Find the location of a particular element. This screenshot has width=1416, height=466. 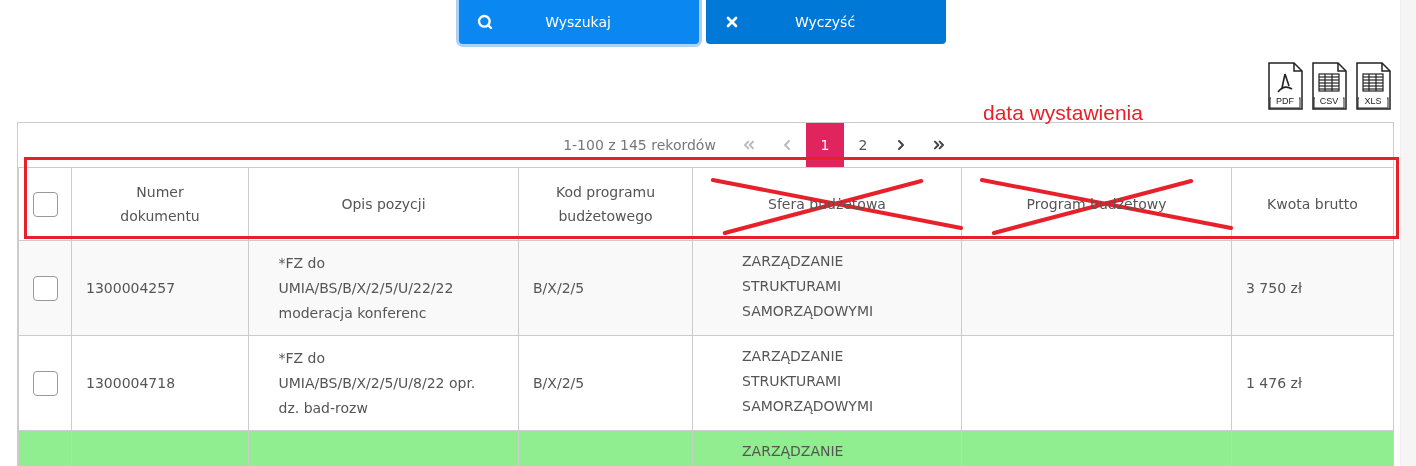

pdf-export-icon: PDF is located at coordinates (1285, 86).